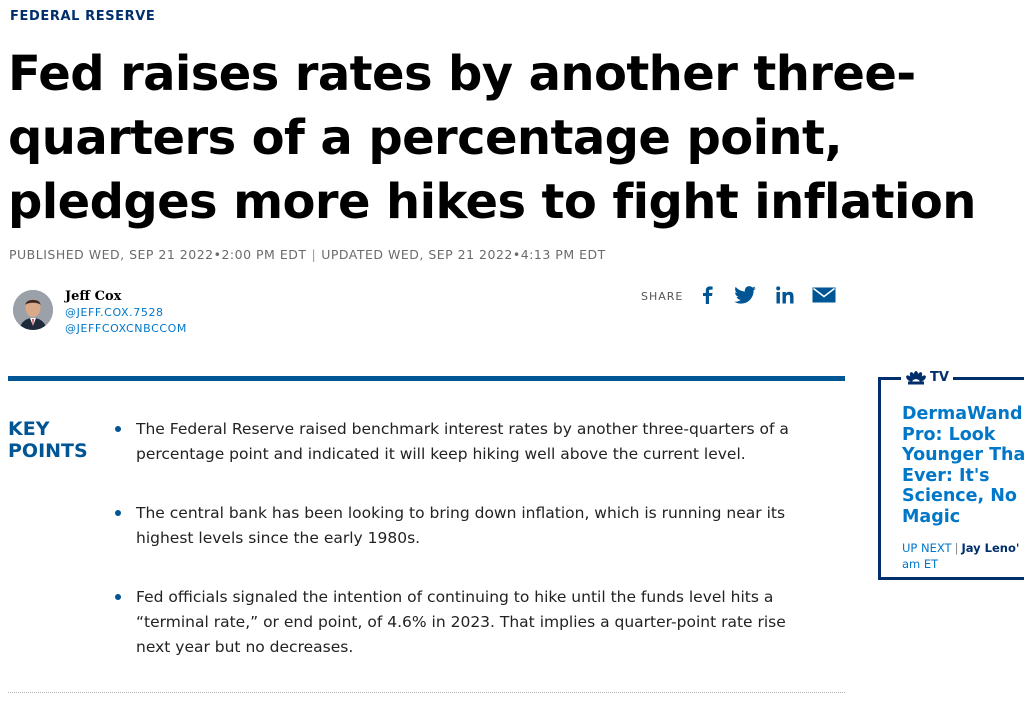 The width and height of the screenshot is (1024, 715). Describe the element at coordinates (82, 16) in the screenshot. I see `section-tag-link: FEDERAL RESERVE` at that location.